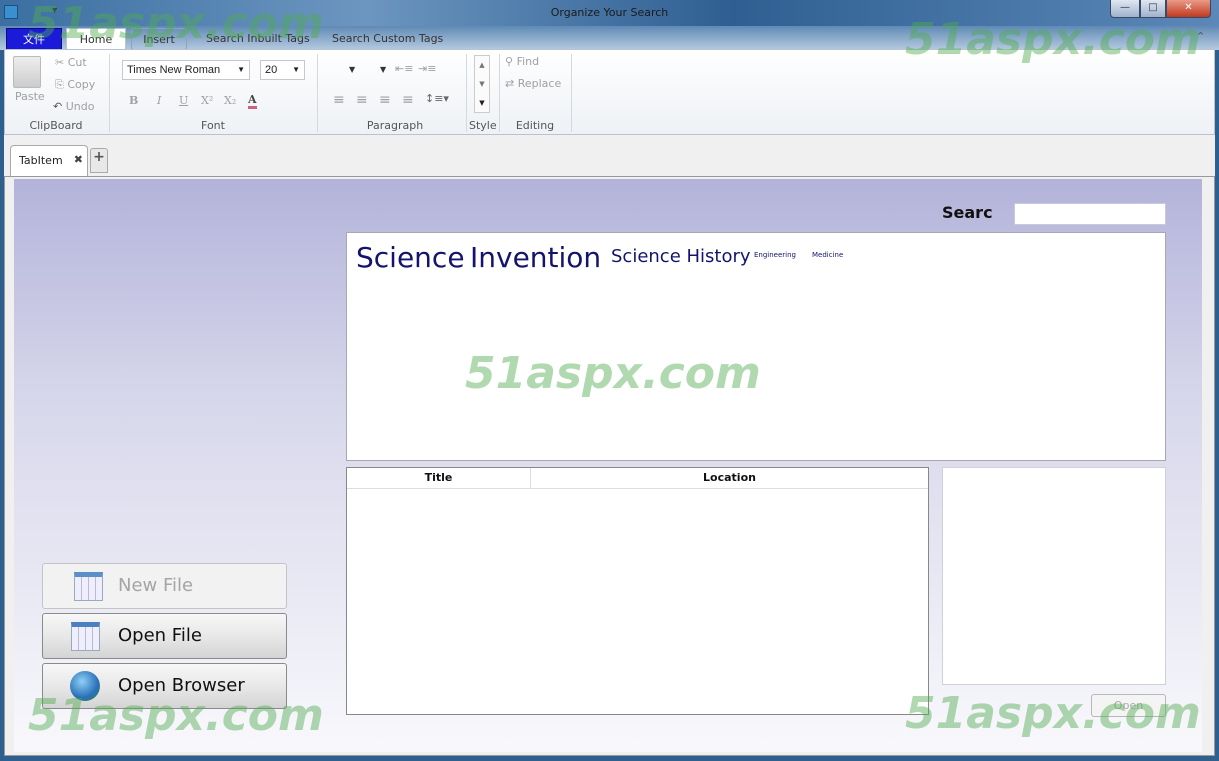 This screenshot has height=761, width=1219. Describe the element at coordinates (387, 39) in the screenshot. I see `tab-search-custom-tags: Search Custom Tags` at that location.